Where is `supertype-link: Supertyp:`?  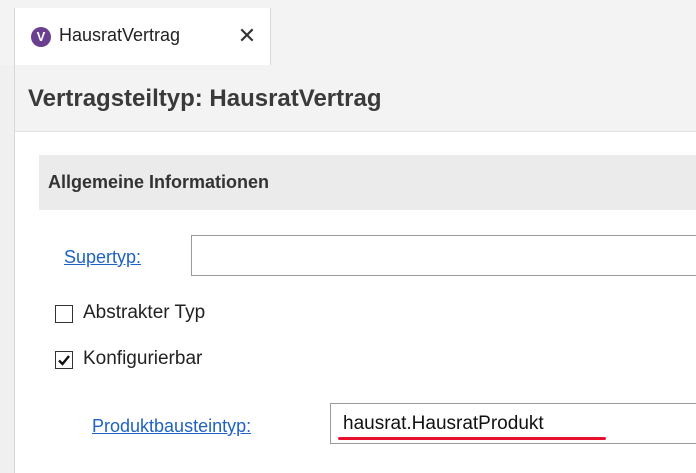 supertype-link: Supertyp: is located at coordinates (102, 257).